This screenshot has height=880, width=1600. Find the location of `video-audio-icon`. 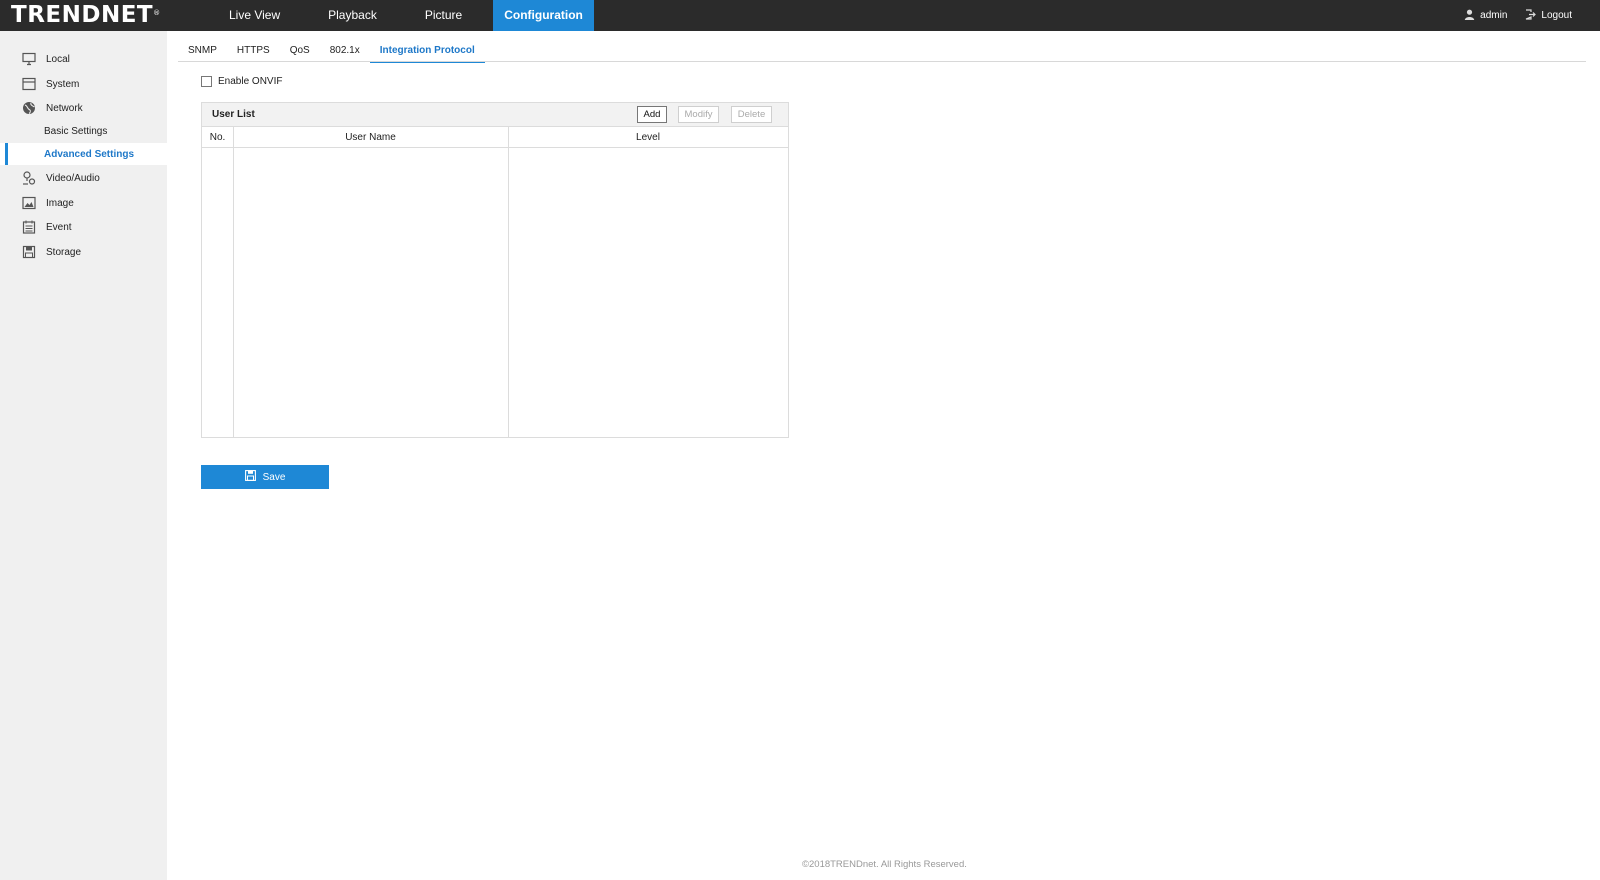

video-audio-icon is located at coordinates (29, 178).